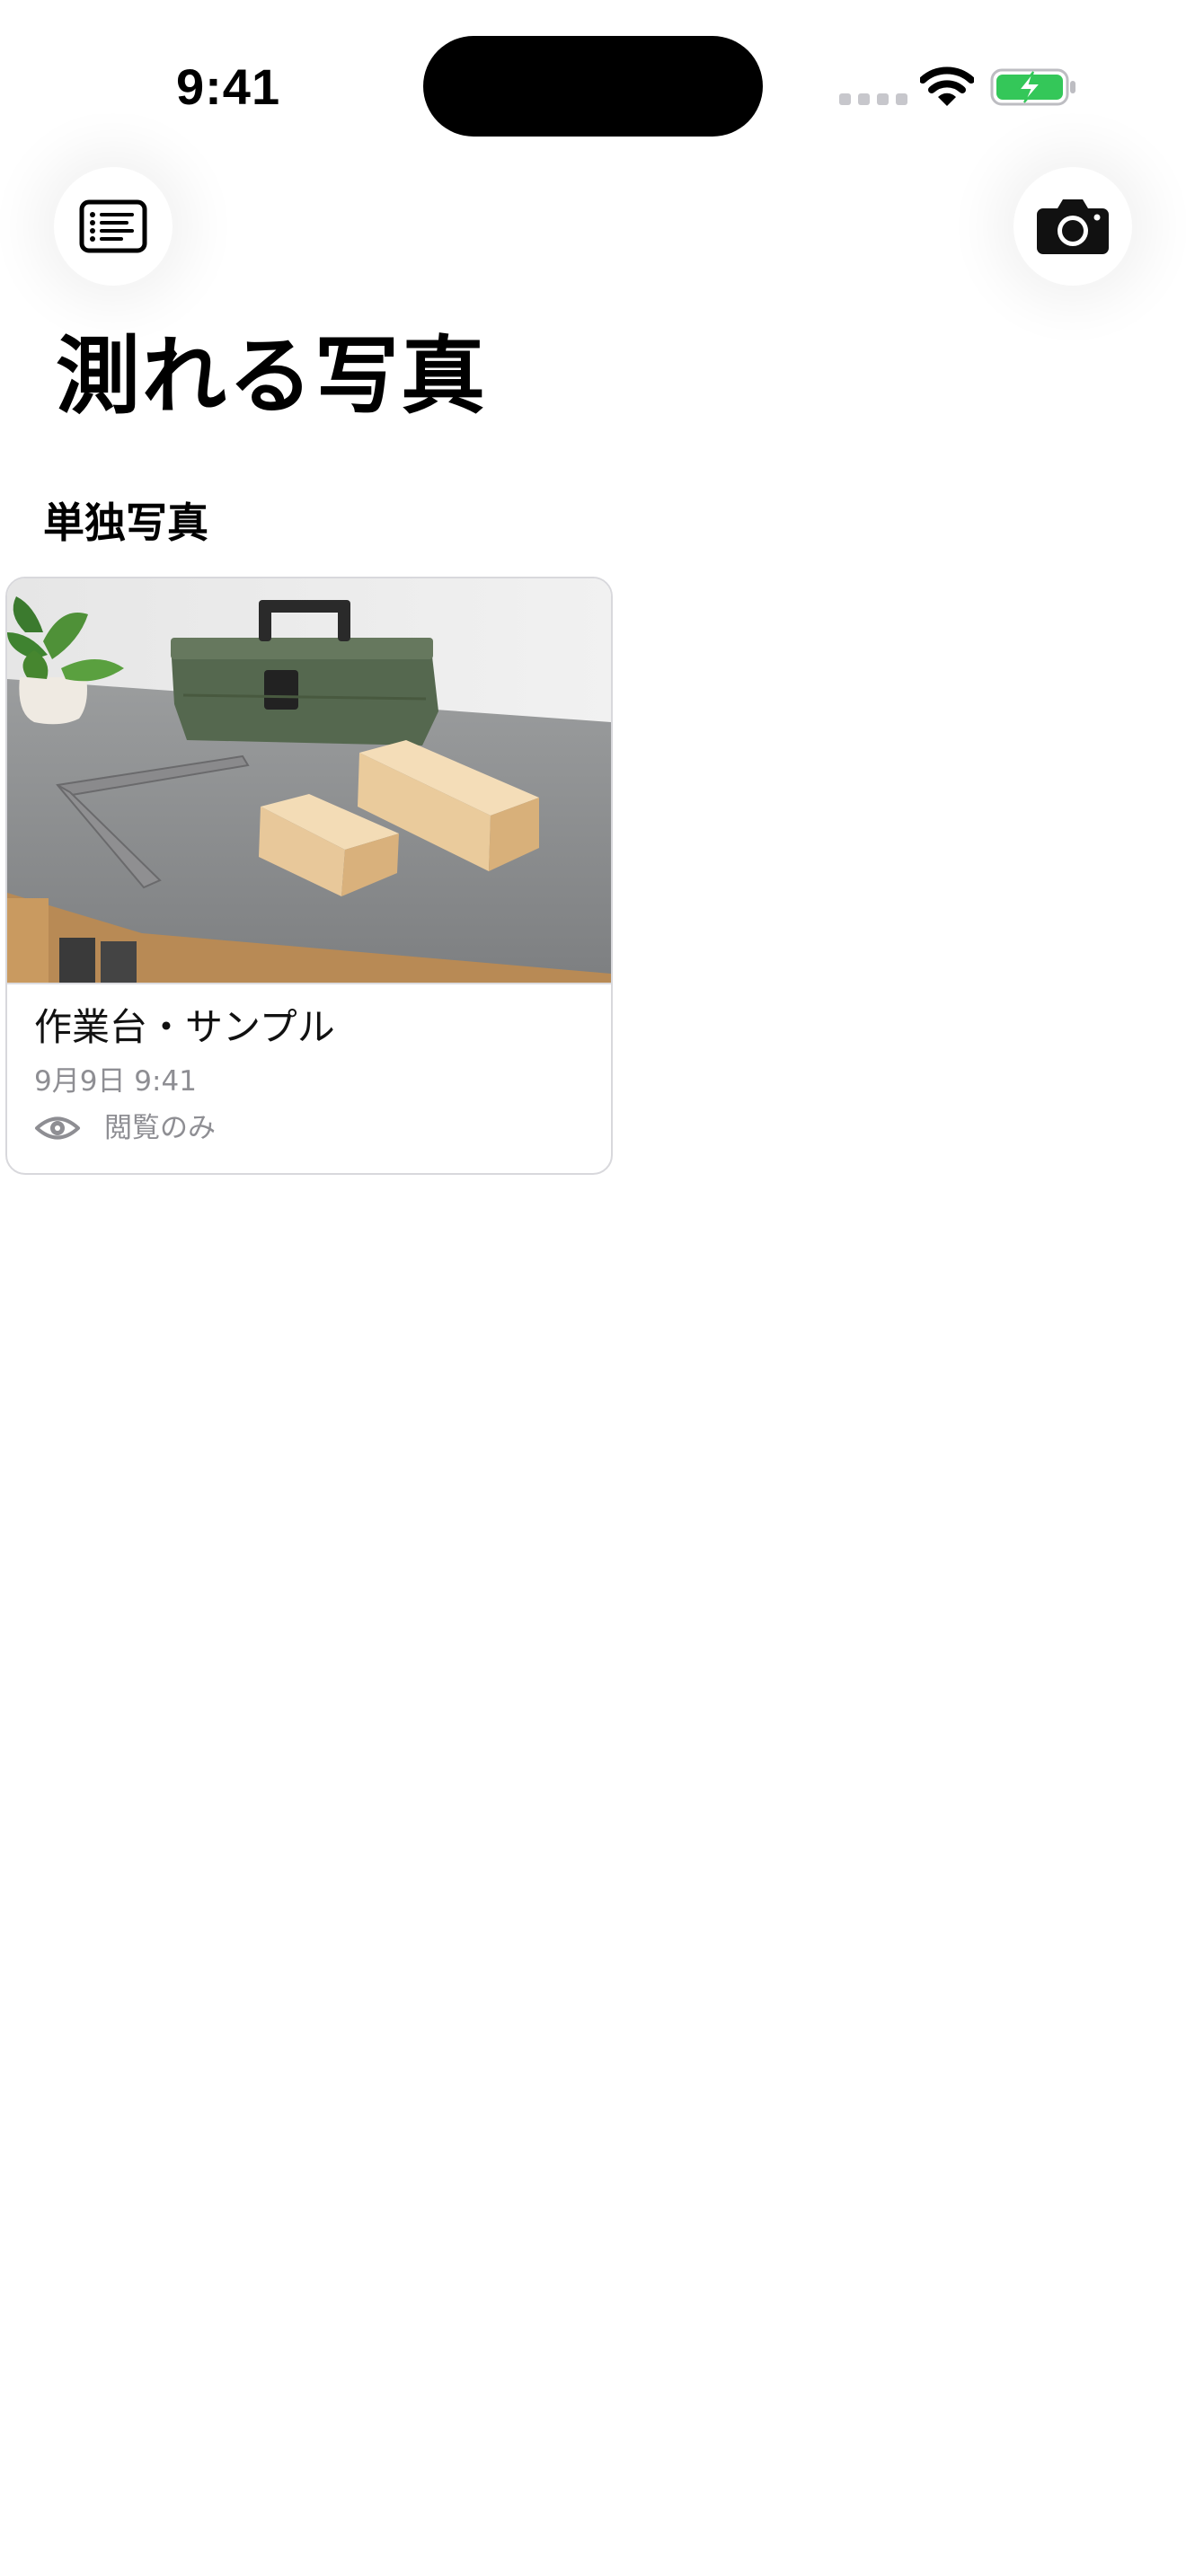  I want to click on eye-icon, so click(57, 1128).